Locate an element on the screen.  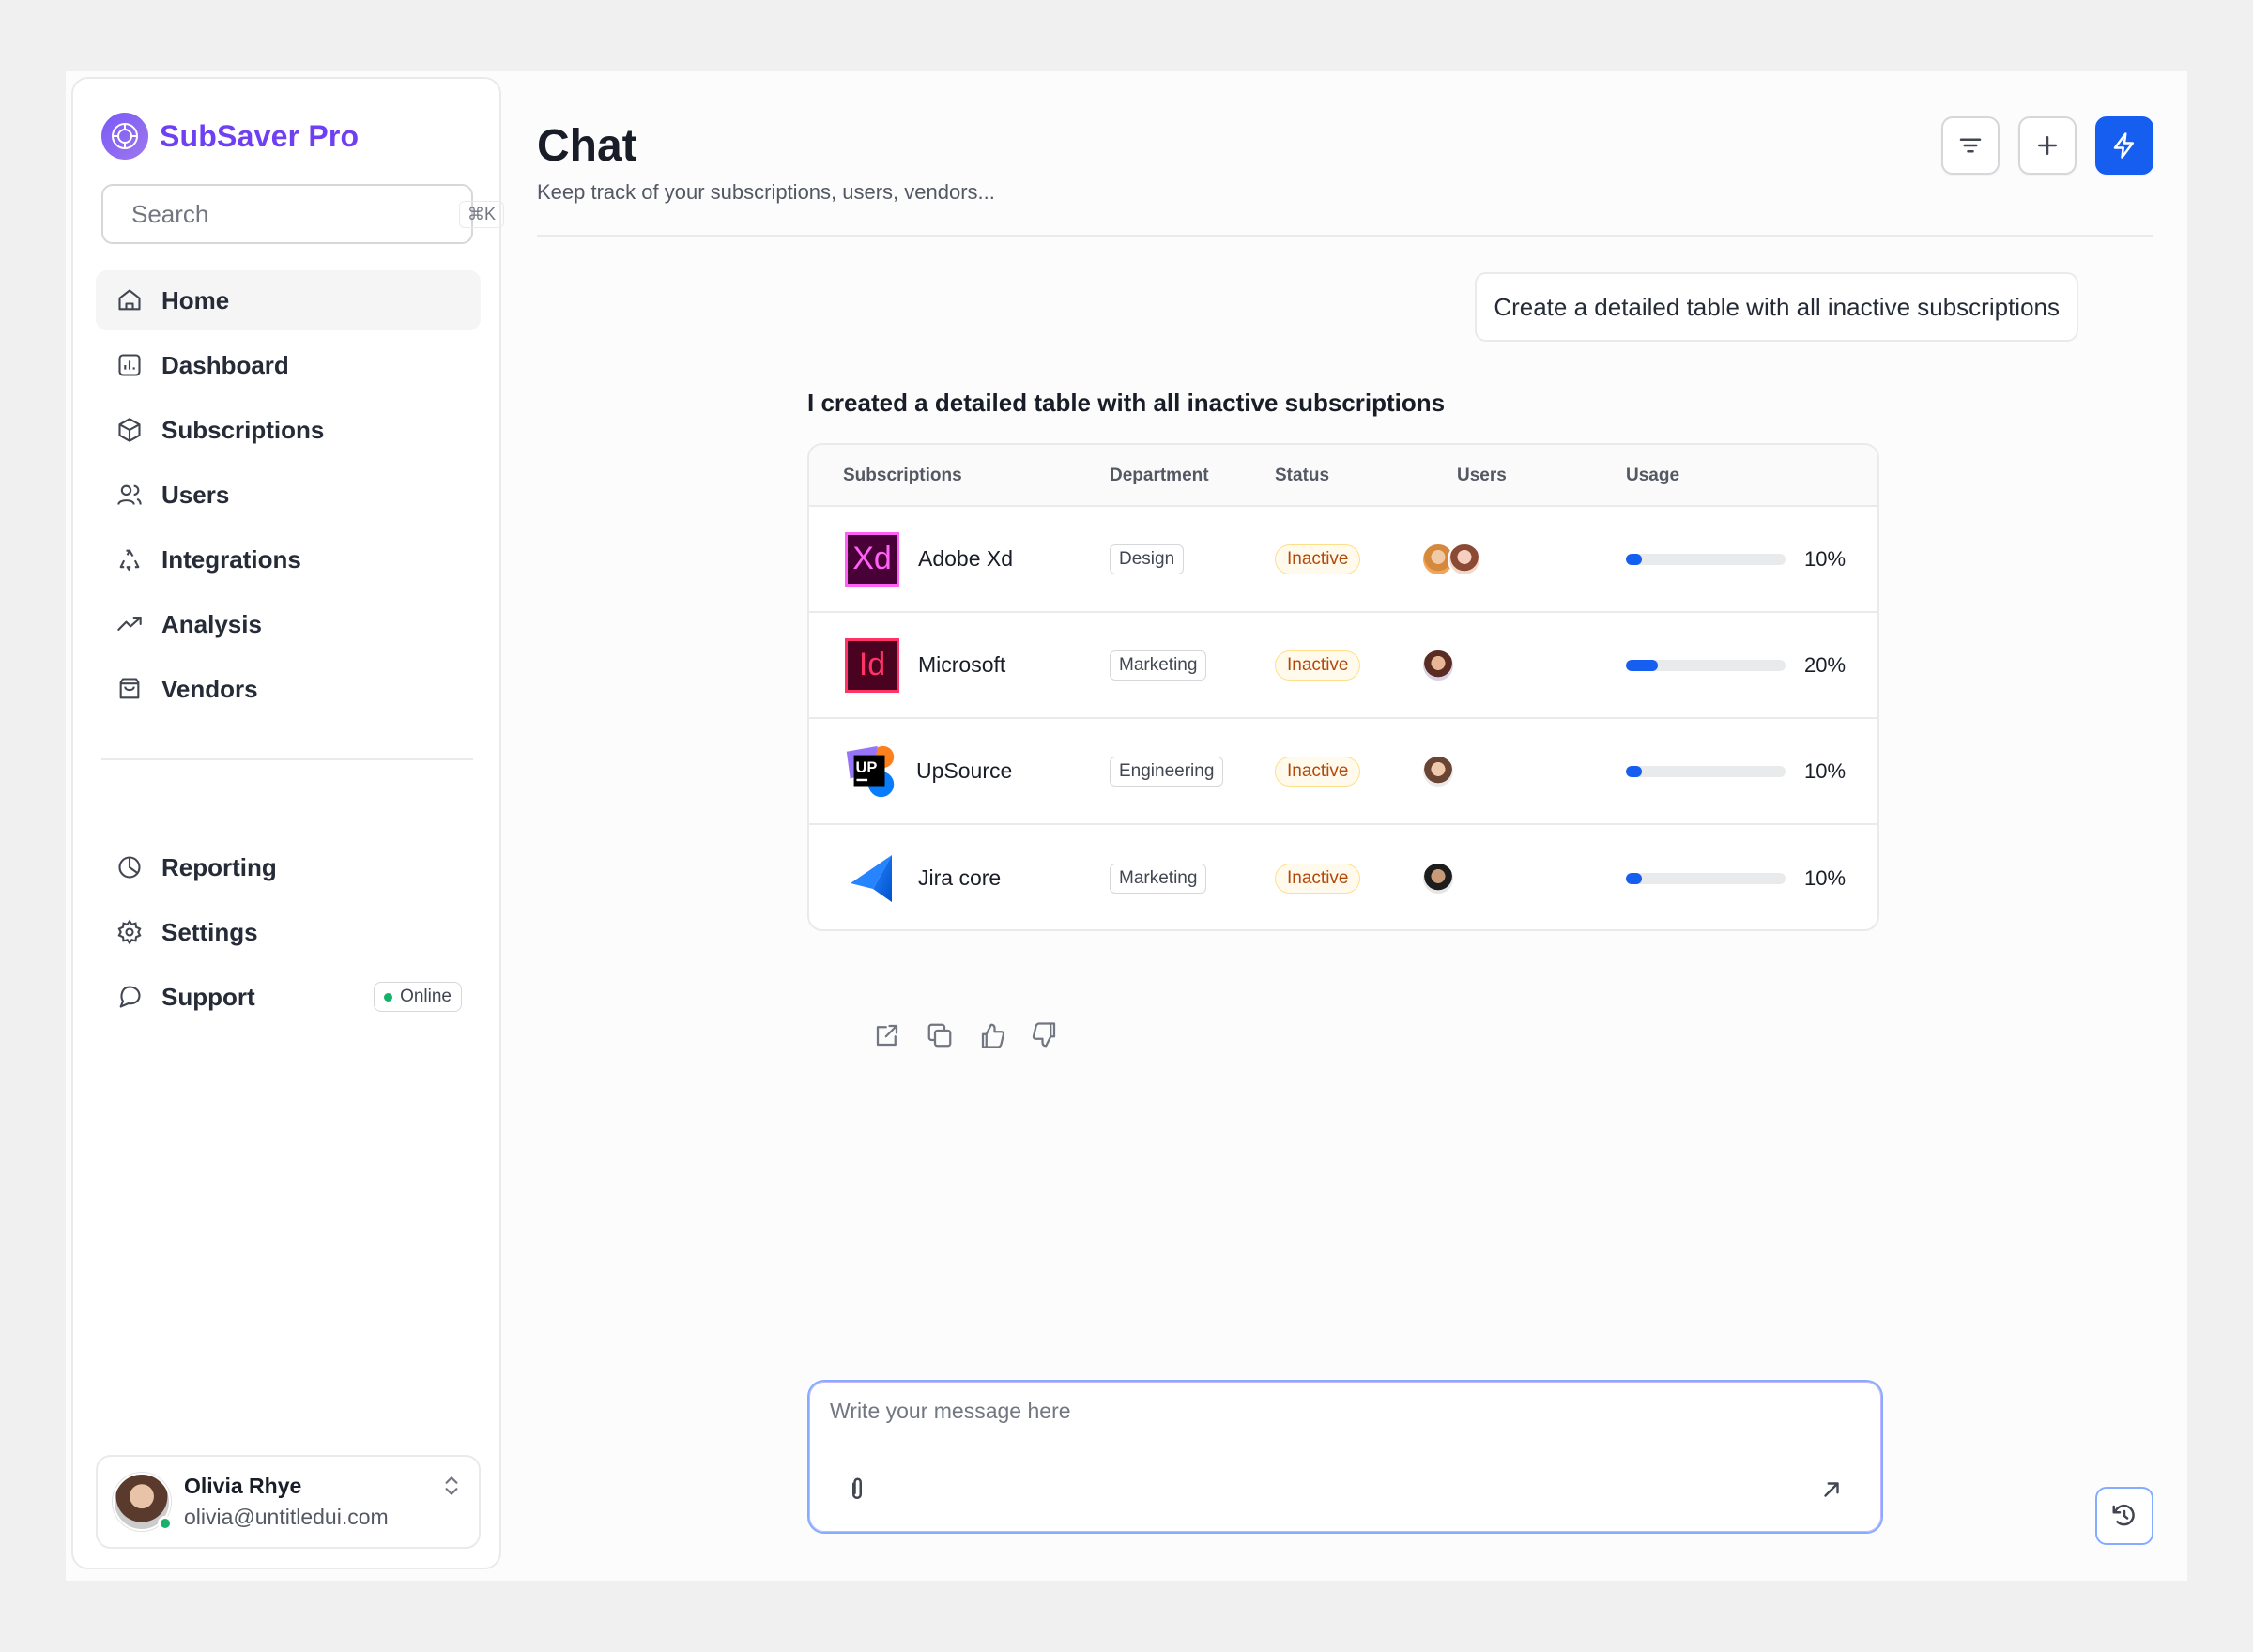
account-text: Olivia Rhye olivia@untitledui.com is located at coordinates (286, 1502).